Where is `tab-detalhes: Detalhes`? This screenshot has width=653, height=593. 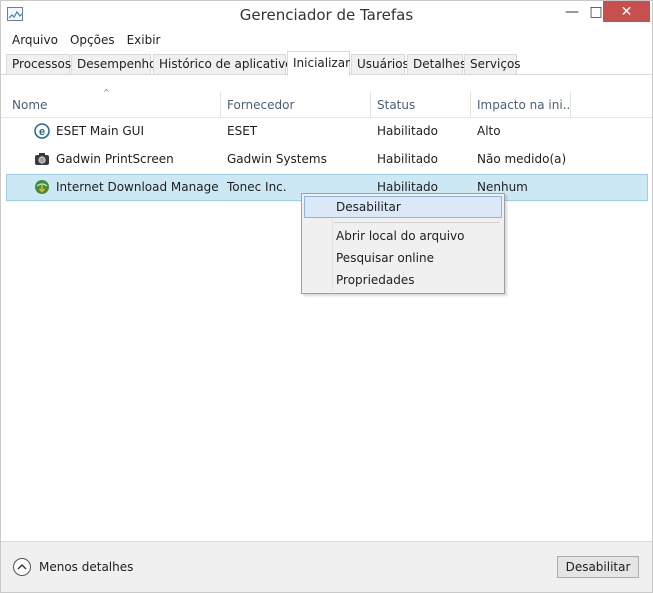 tab-detalhes: Detalhes is located at coordinates (436, 64).